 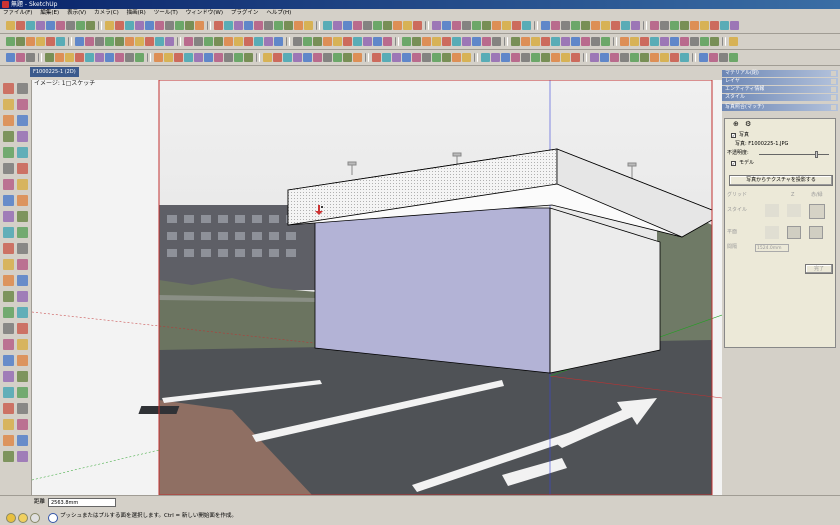 What do you see at coordinates (817, 211) in the screenshot?
I see `grid-style-outside-icon` at bounding box center [817, 211].